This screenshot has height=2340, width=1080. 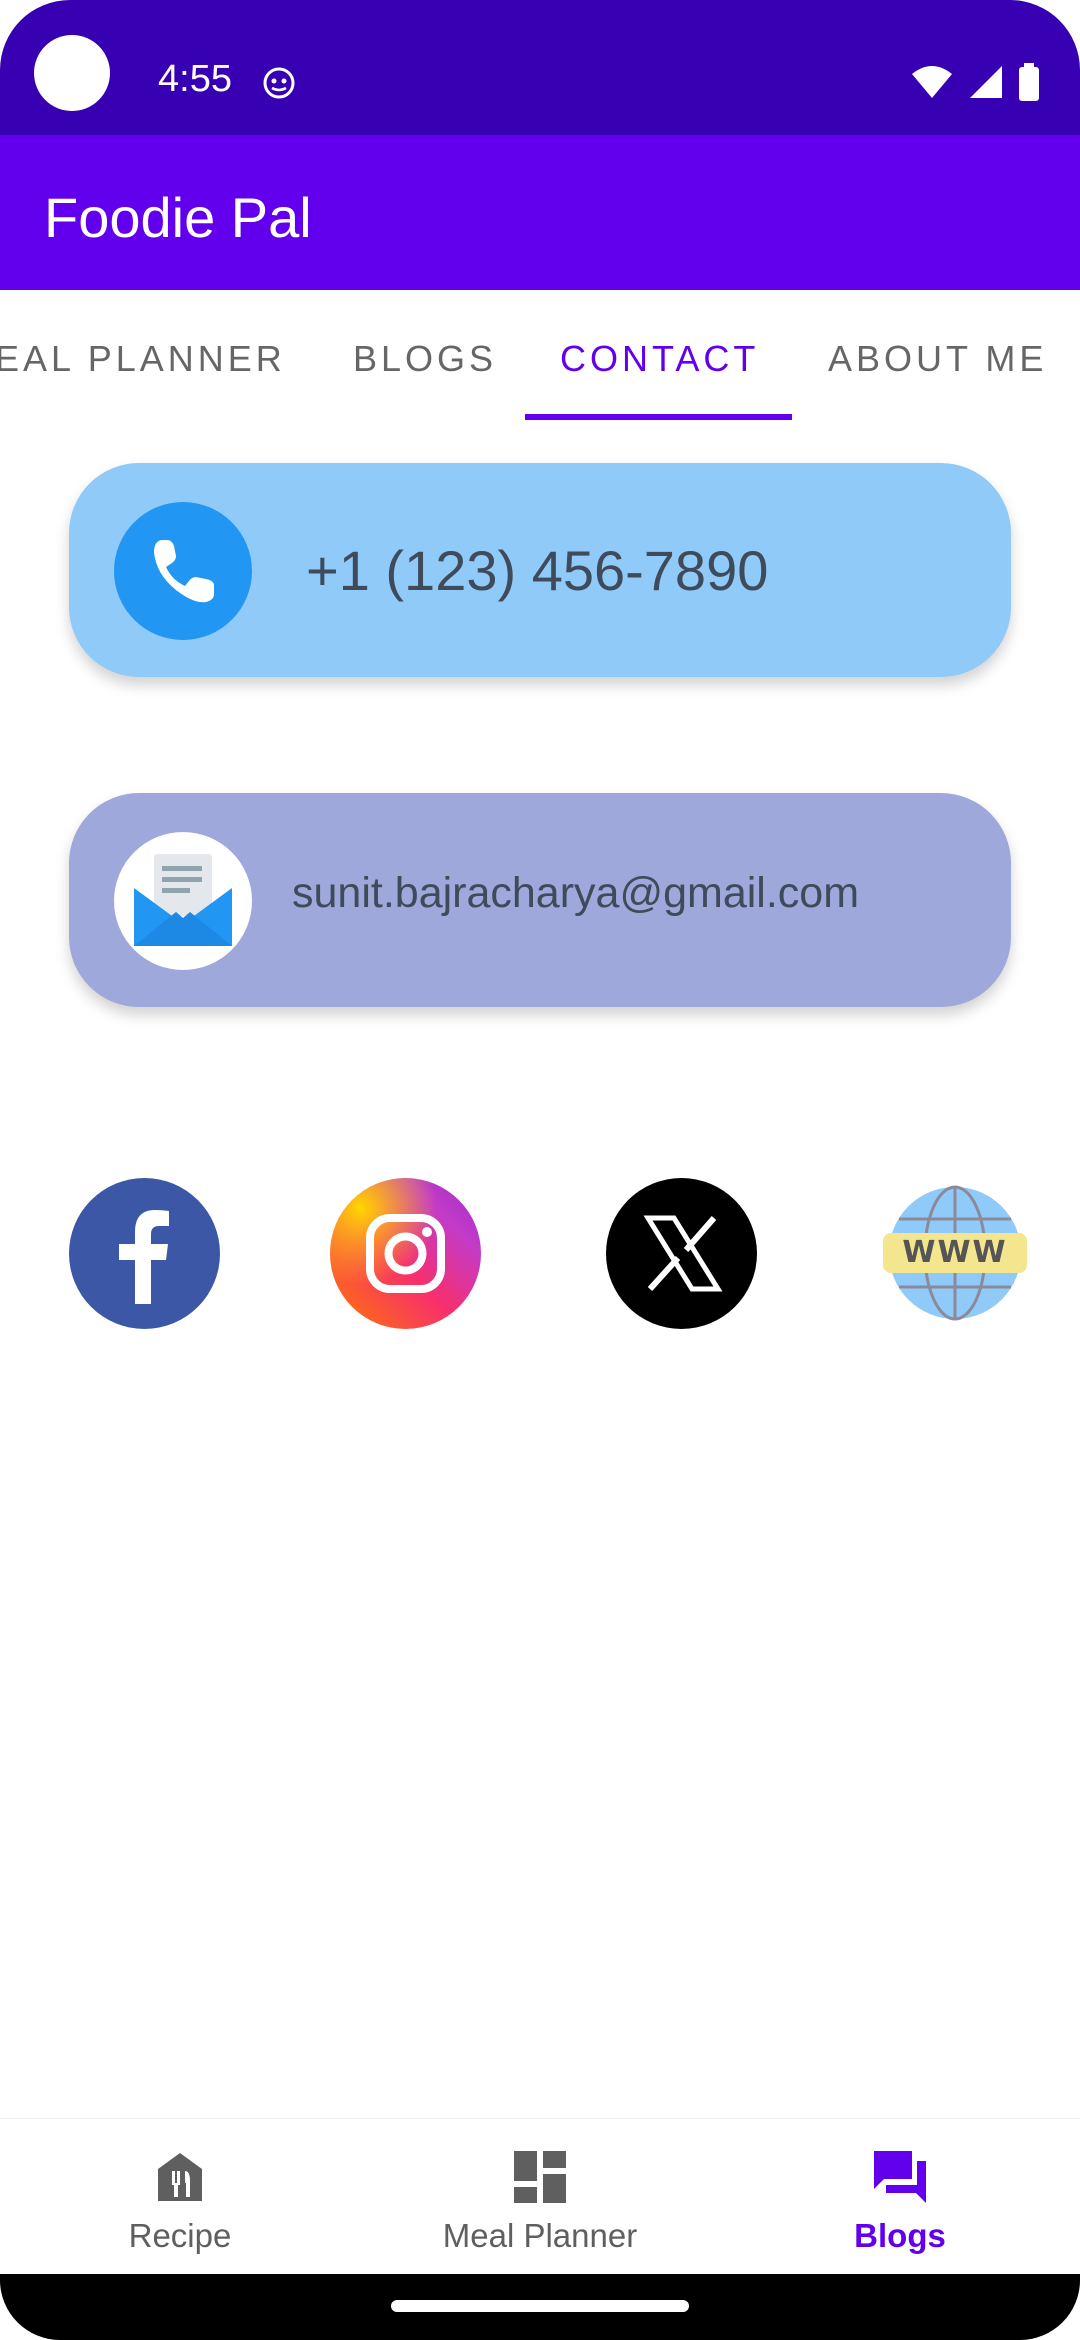 I want to click on email-card: sunit.bajracharya@gmail.com, so click(x=540, y=900).